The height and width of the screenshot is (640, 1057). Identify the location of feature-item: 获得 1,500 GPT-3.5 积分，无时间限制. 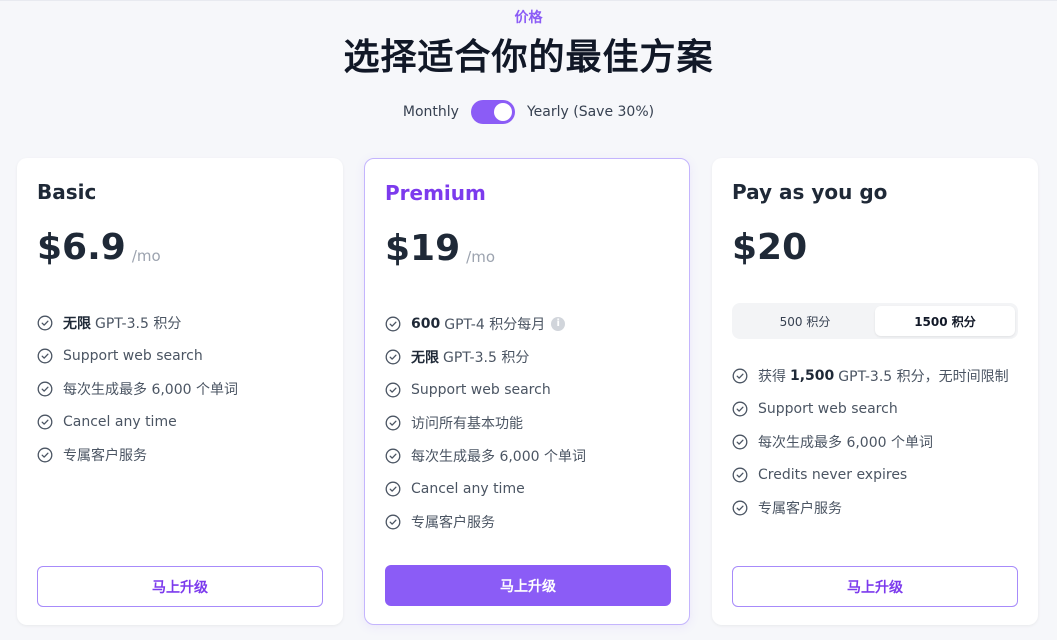
(870, 375).